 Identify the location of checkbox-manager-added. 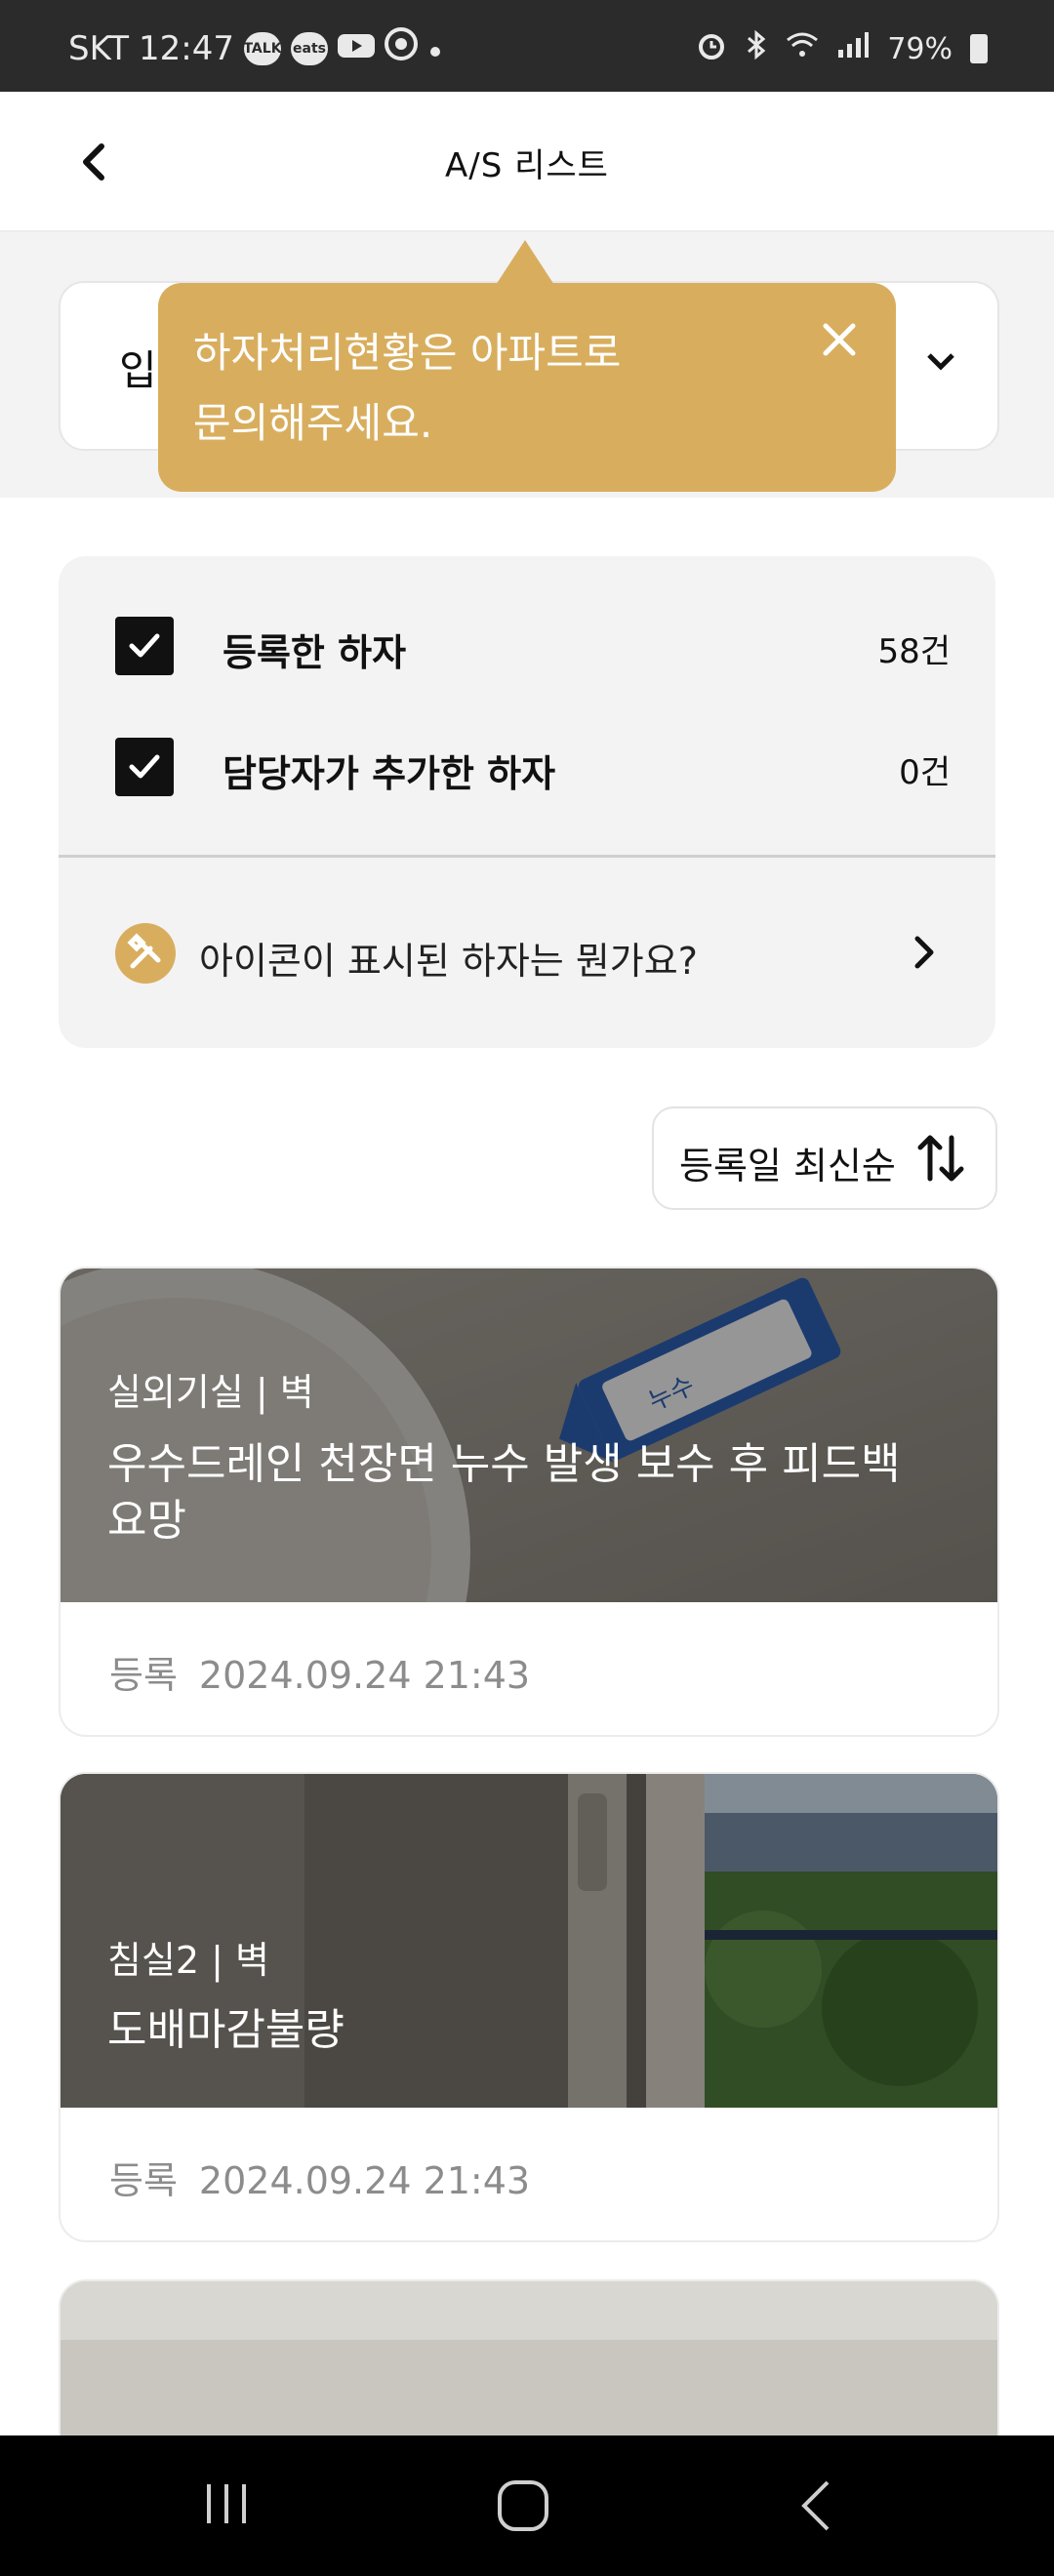
(144, 767).